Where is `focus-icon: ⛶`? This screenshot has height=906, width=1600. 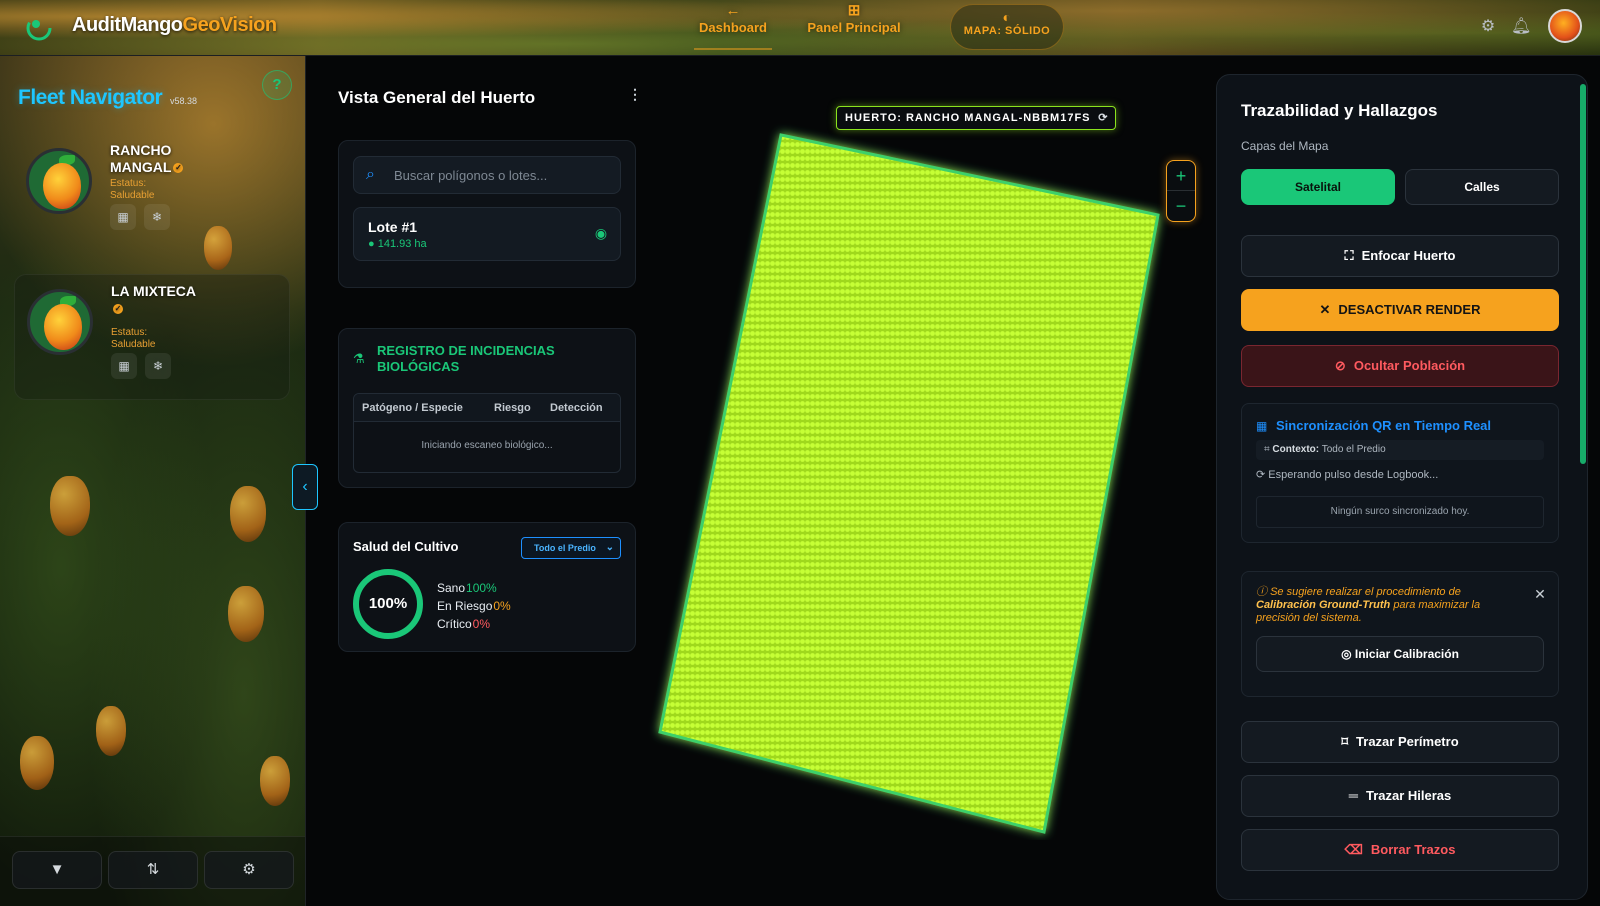
focus-icon: ⛶ is located at coordinates (1349, 255).